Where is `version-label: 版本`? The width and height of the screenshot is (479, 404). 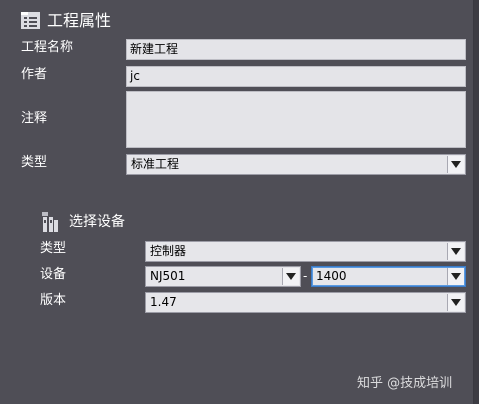 version-label: 版本 is located at coordinates (53, 300).